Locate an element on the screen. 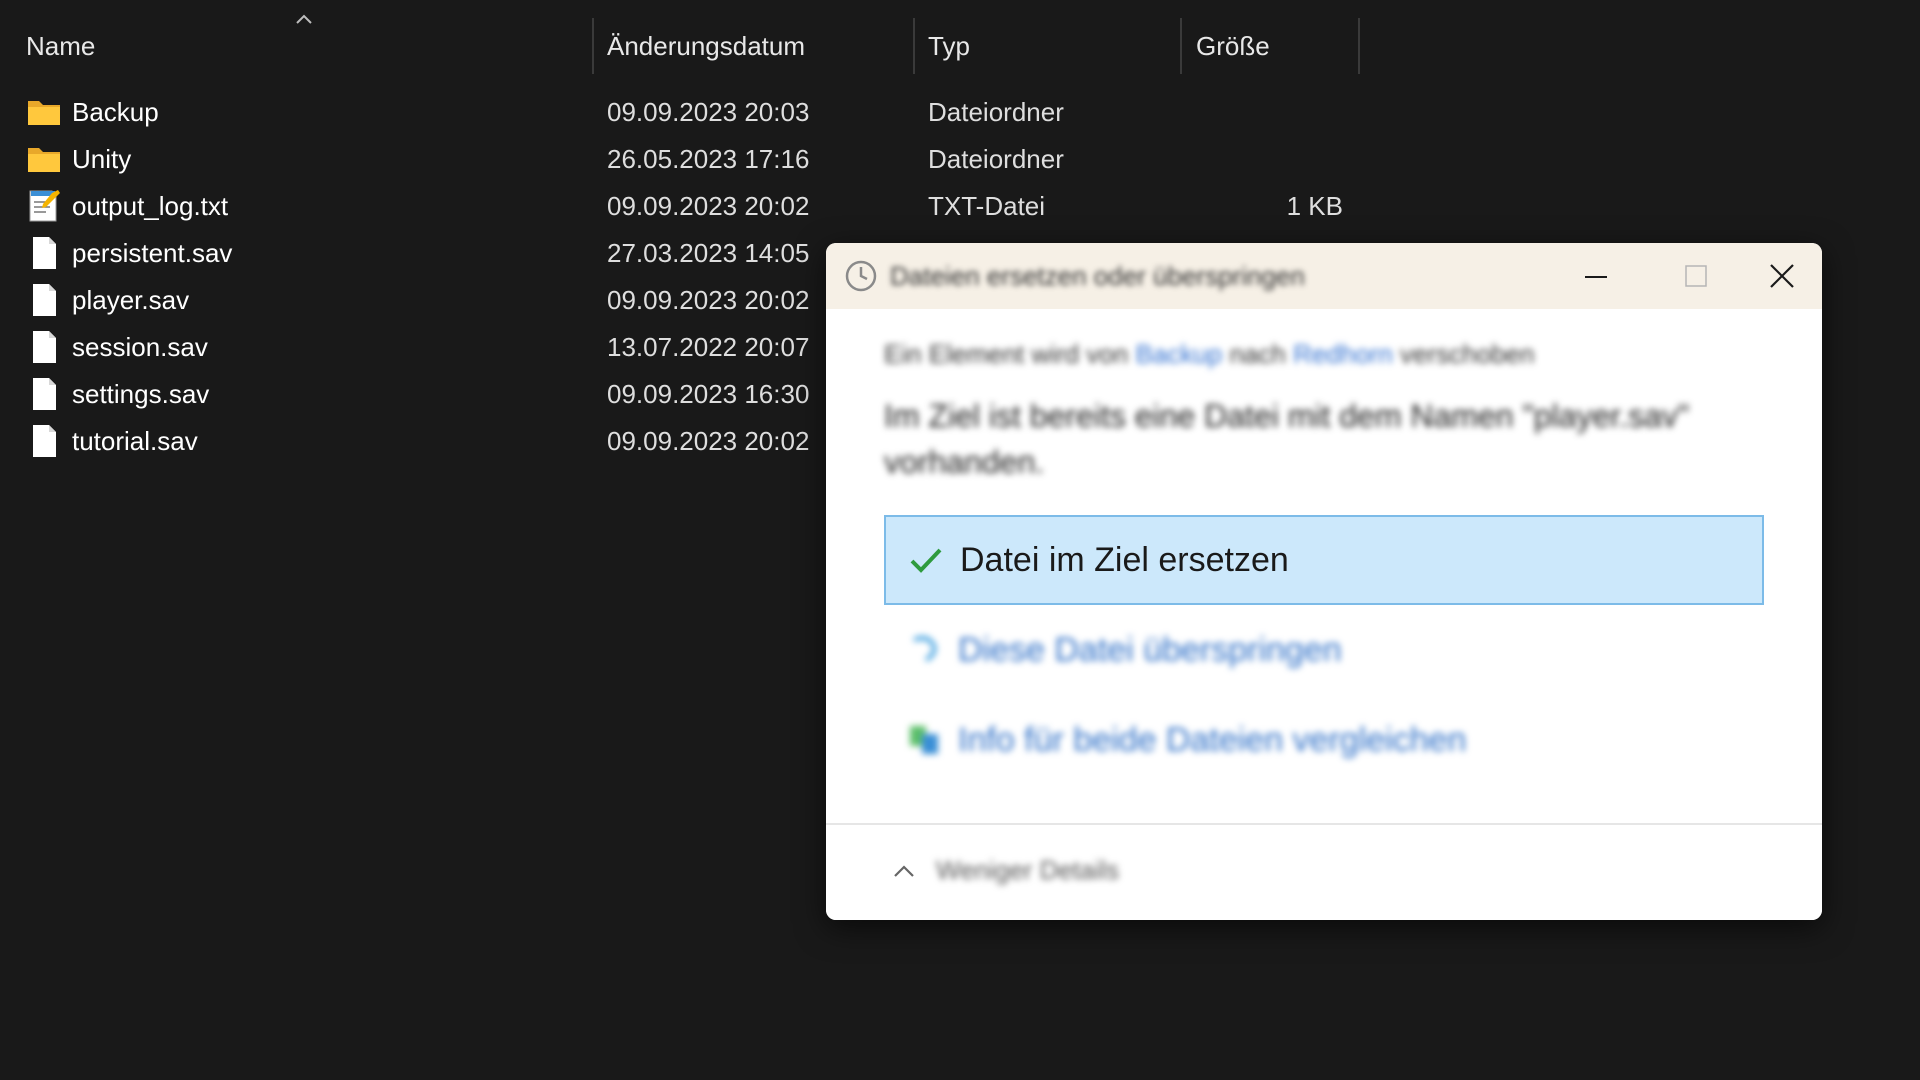  subtitle-suffix: verschoben is located at coordinates (1467, 354).